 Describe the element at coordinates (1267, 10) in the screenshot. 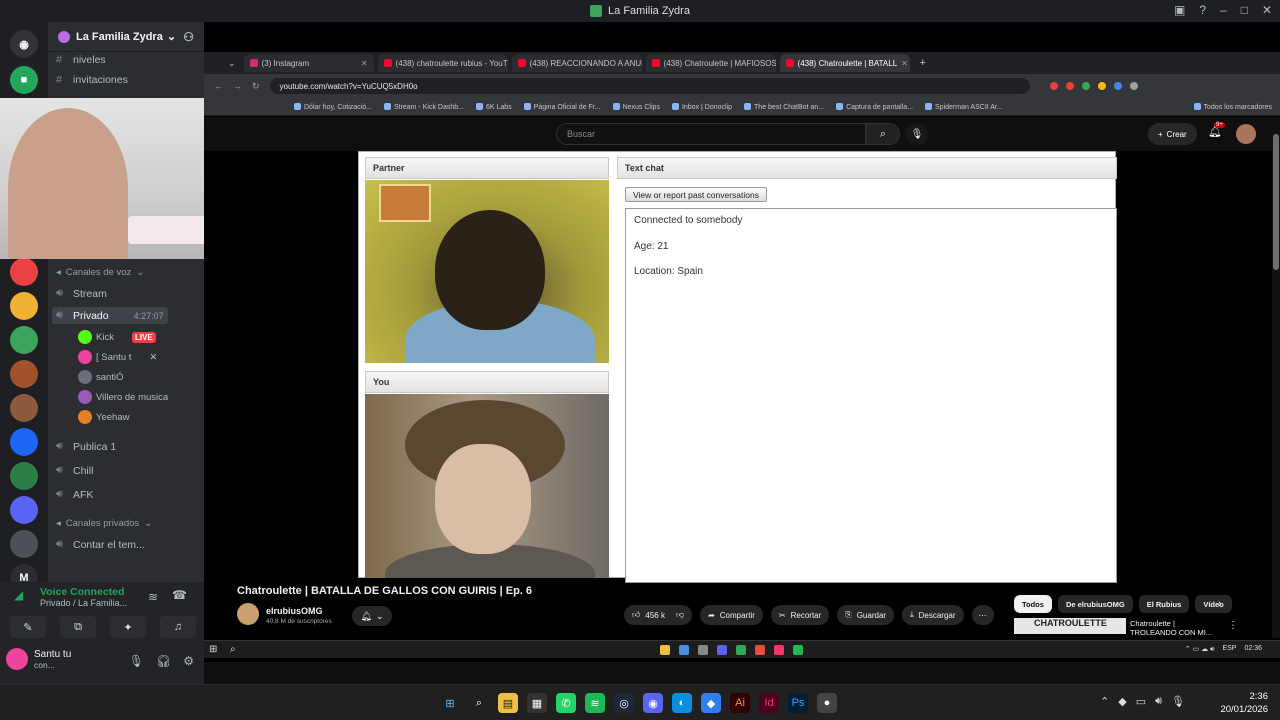

I see `close-icon: ✕` at that location.